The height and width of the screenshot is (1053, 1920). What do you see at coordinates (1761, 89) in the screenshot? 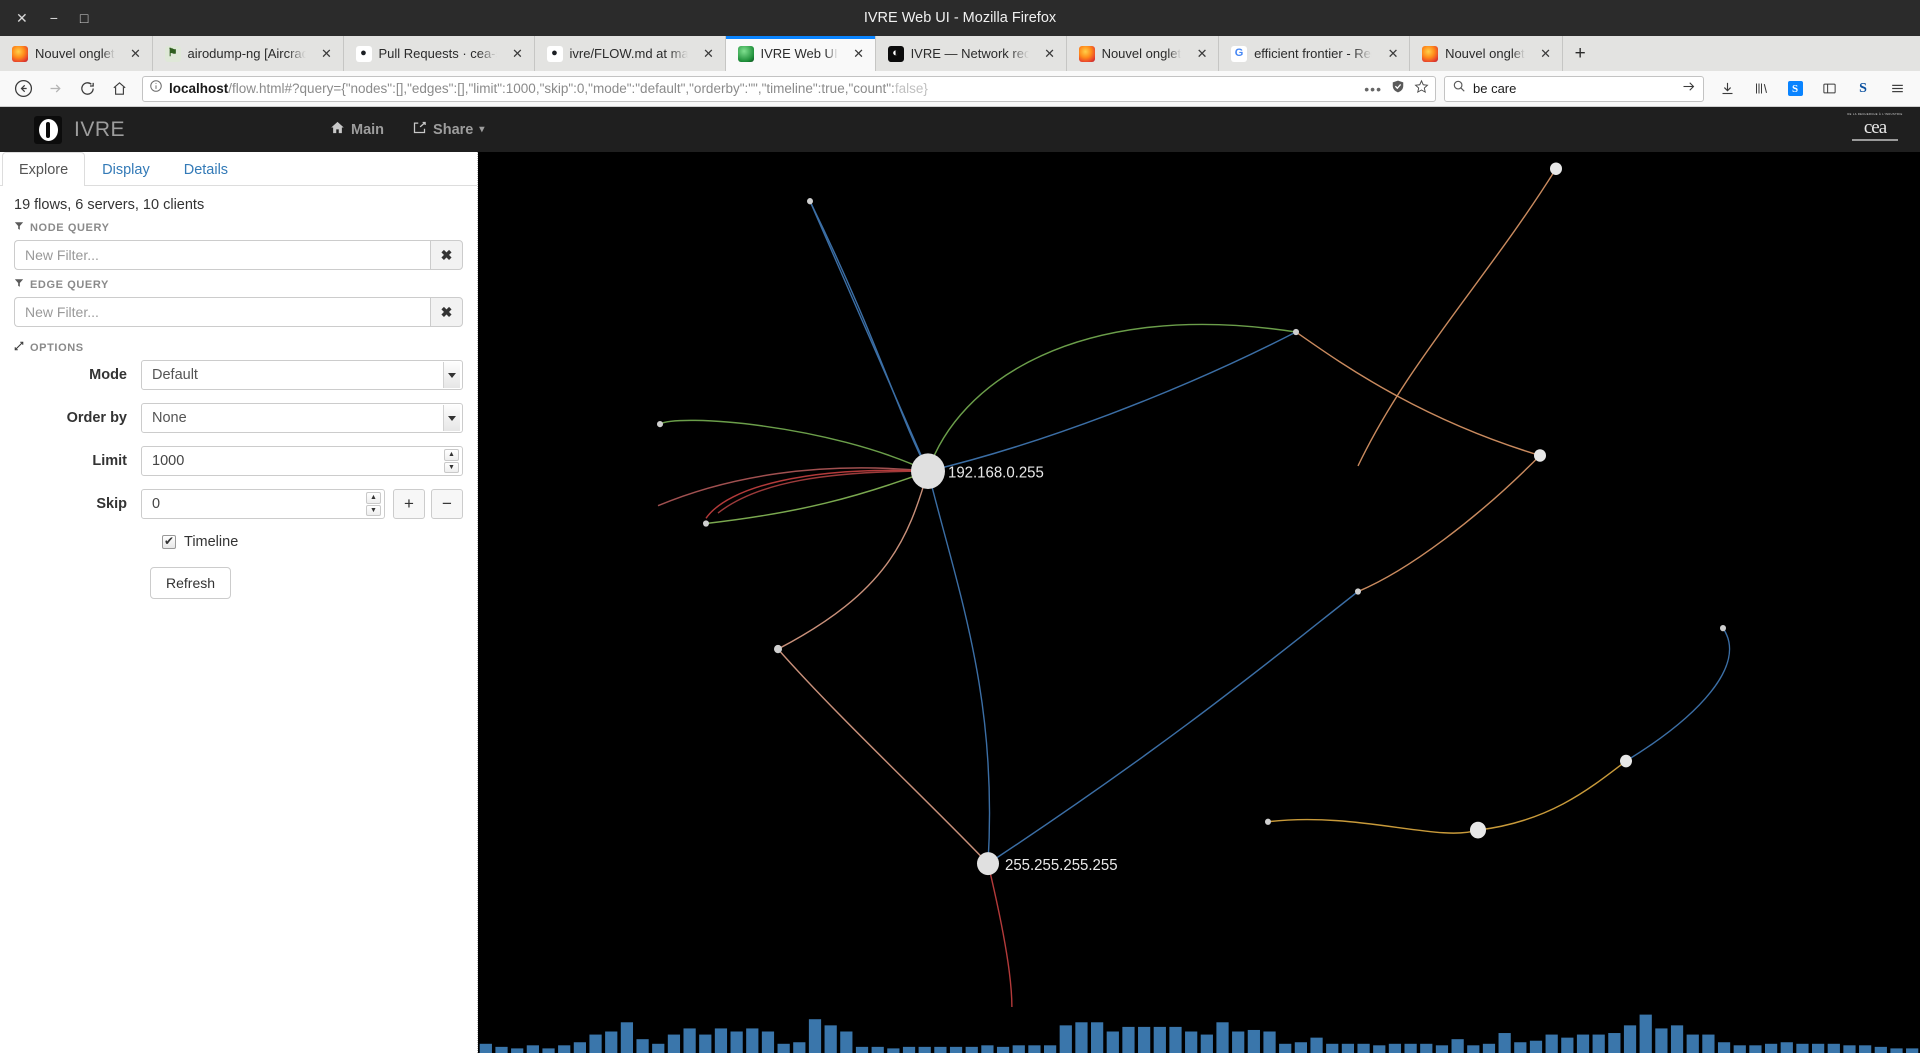
I see `library-icon` at bounding box center [1761, 89].